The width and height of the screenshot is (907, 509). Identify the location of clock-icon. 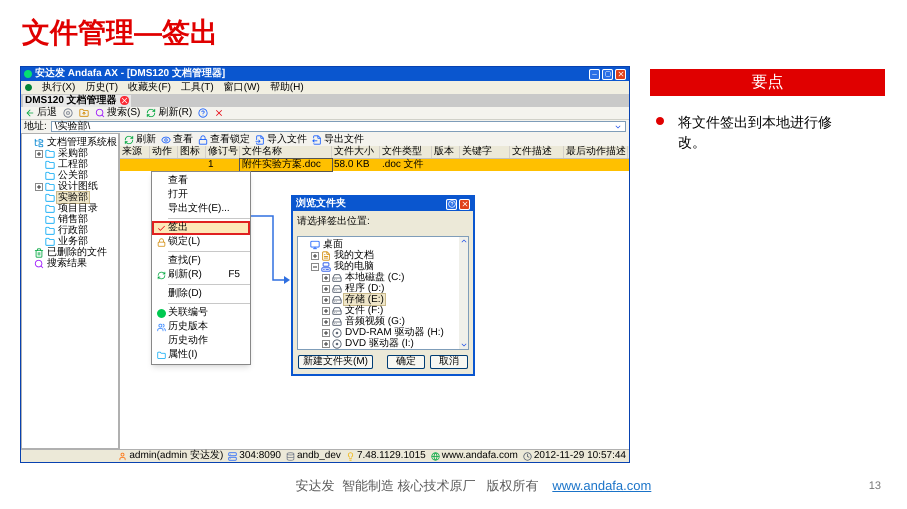
(527, 456).